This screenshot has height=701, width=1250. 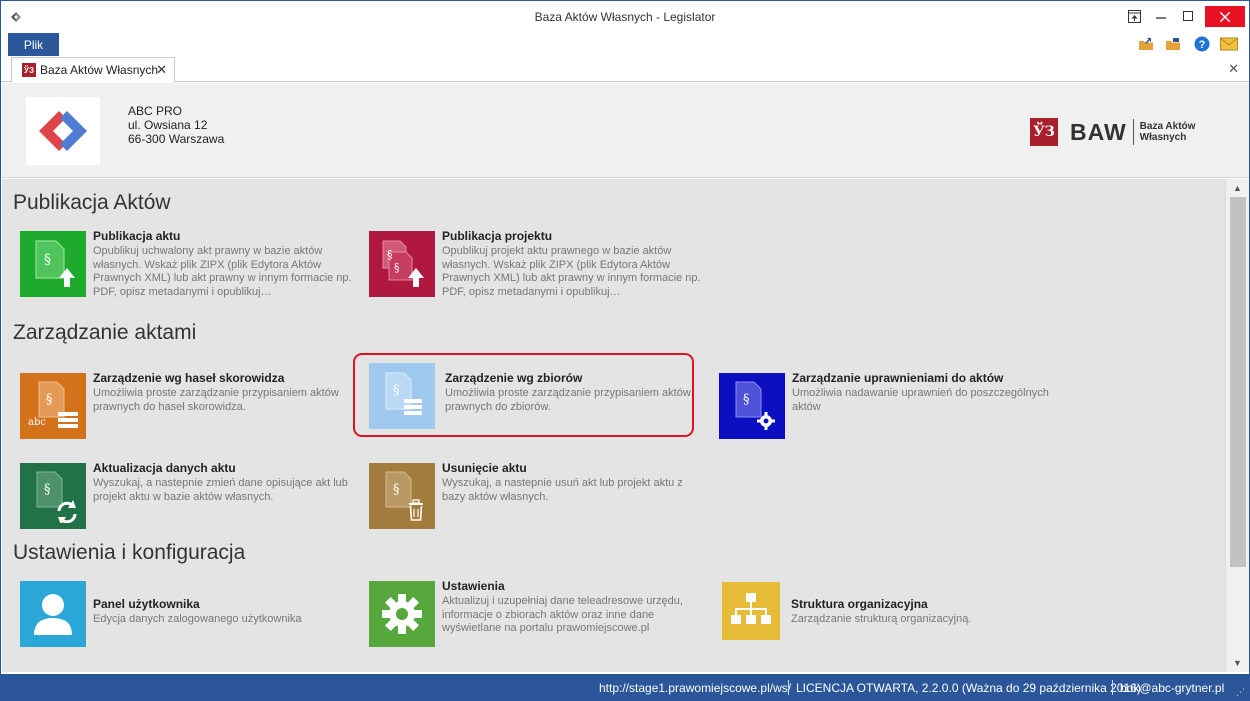 I want to click on index-keywords-icon: § abc, so click(x=53, y=406).